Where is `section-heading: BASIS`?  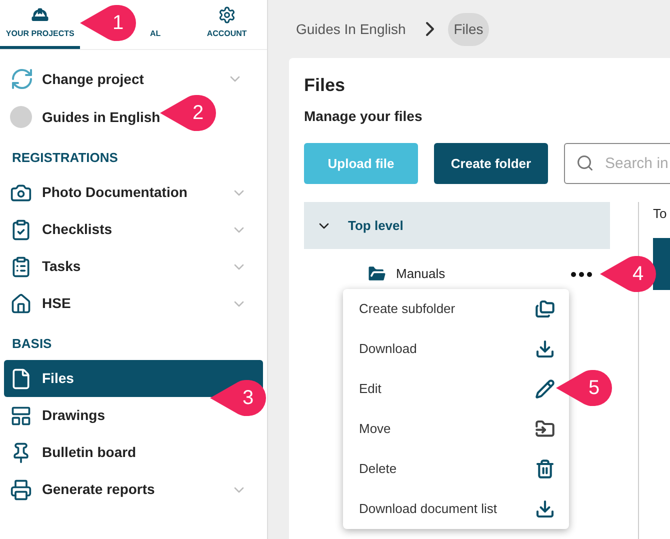
section-heading: BASIS is located at coordinates (32, 343).